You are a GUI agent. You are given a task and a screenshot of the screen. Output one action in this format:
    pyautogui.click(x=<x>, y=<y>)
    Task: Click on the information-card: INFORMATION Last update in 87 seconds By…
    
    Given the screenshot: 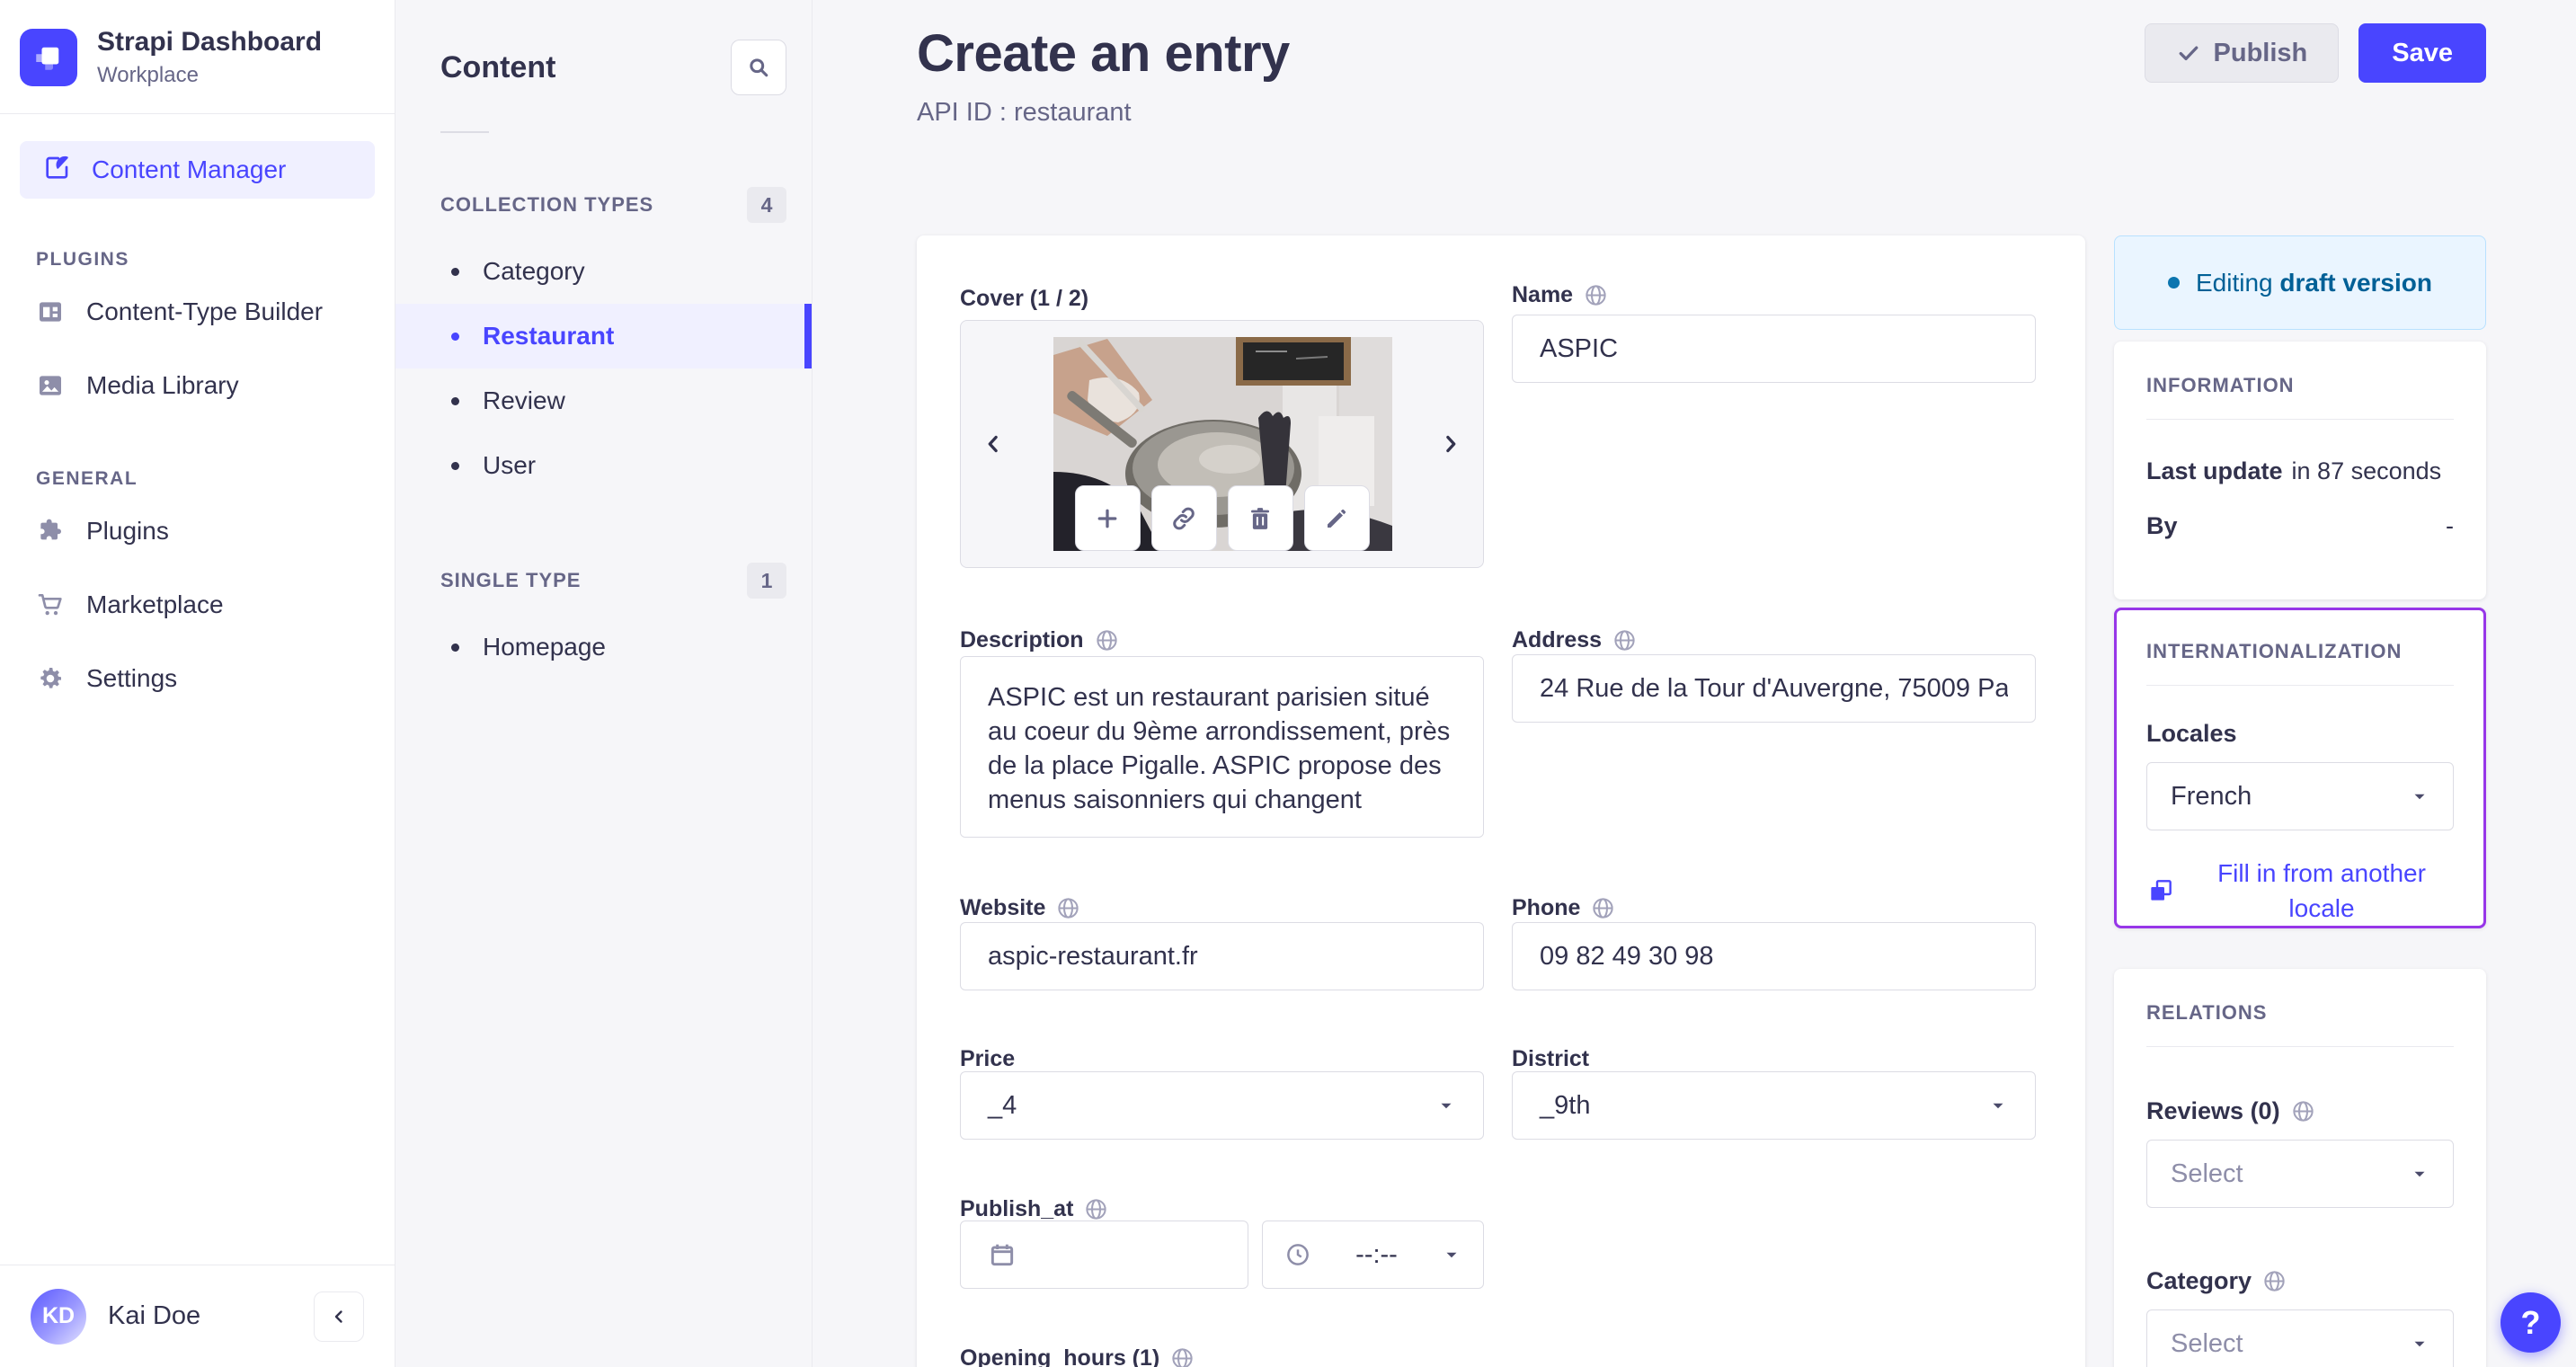 What is the action you would take?
    pyautogui.click(x=2300, y=470)
    